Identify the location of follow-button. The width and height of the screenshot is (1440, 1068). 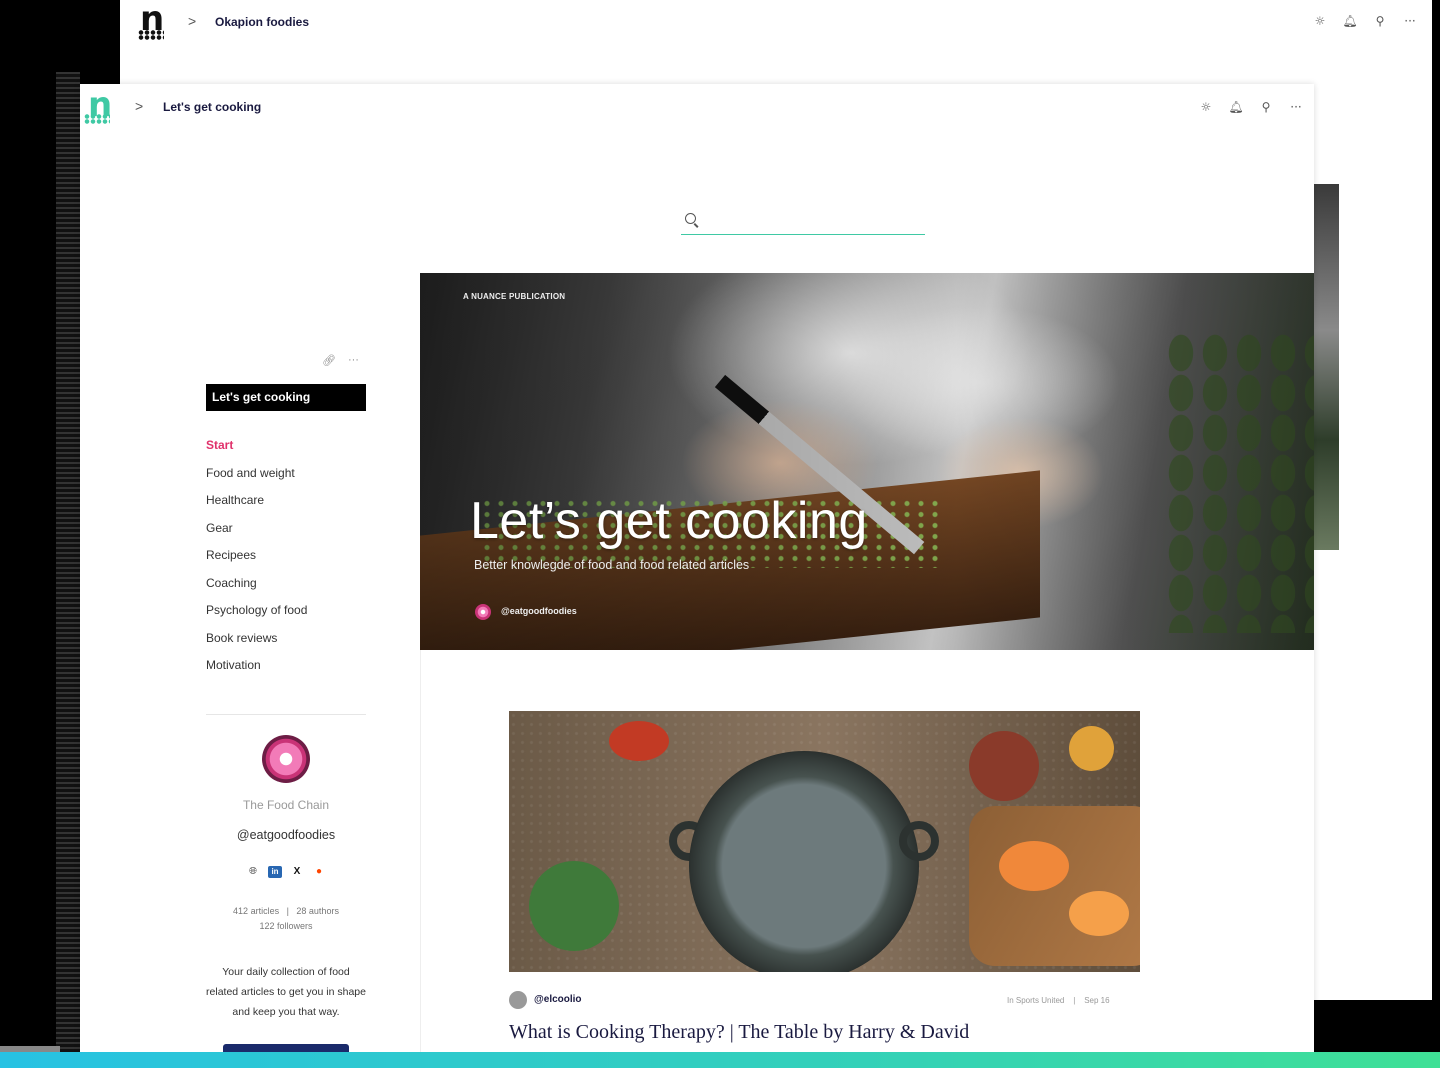
(286, 1048).